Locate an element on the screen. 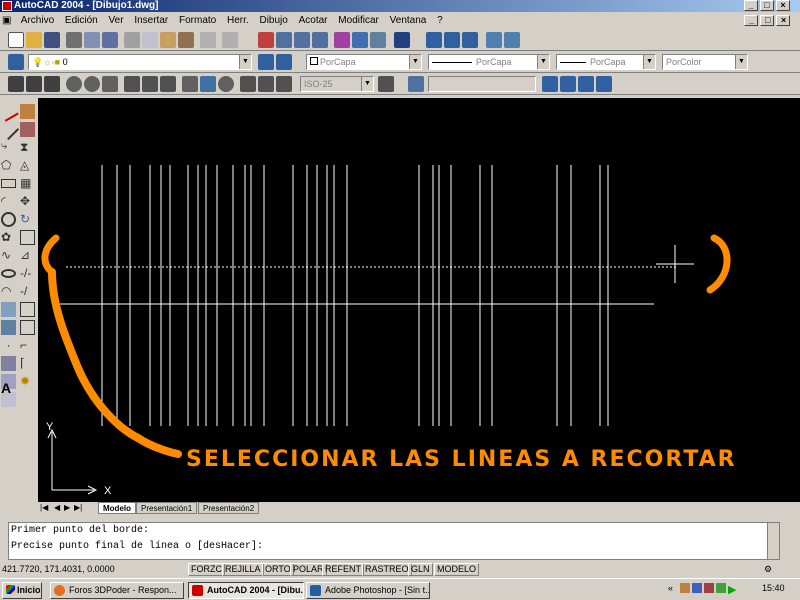  mirror-icon: ⧗ is located at coordinates (27, 147).